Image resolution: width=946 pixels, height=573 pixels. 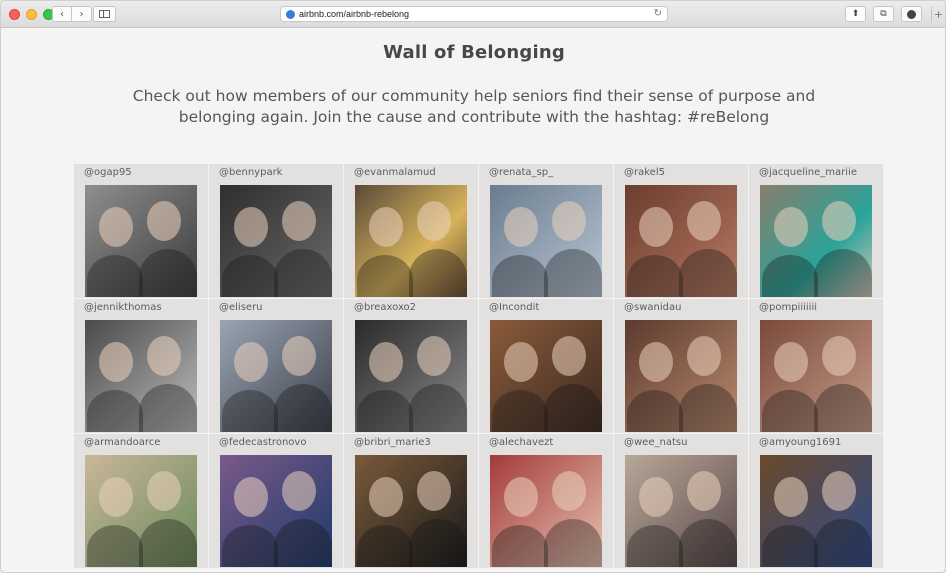 I want to click on wall-post: @rakel5, so click(x=681, y=231).